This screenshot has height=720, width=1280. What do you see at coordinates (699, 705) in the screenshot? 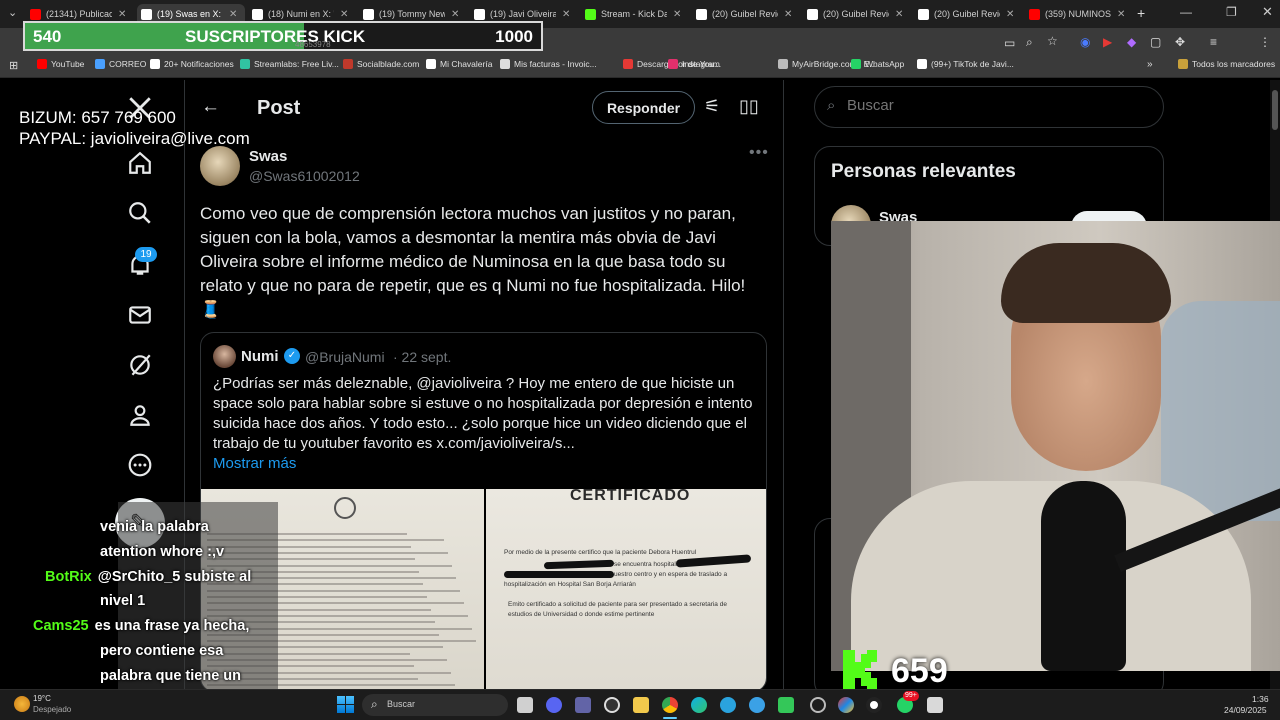
I see `edge-icon` at bounding box center [699, 705].